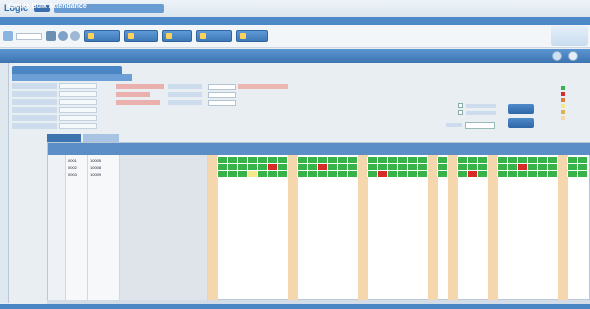 Image resolution: width=590 pixels, height=309 pixels. Describe the element at coordinates (75, 36) in the screenshot. I see `settings-icon` at that location.